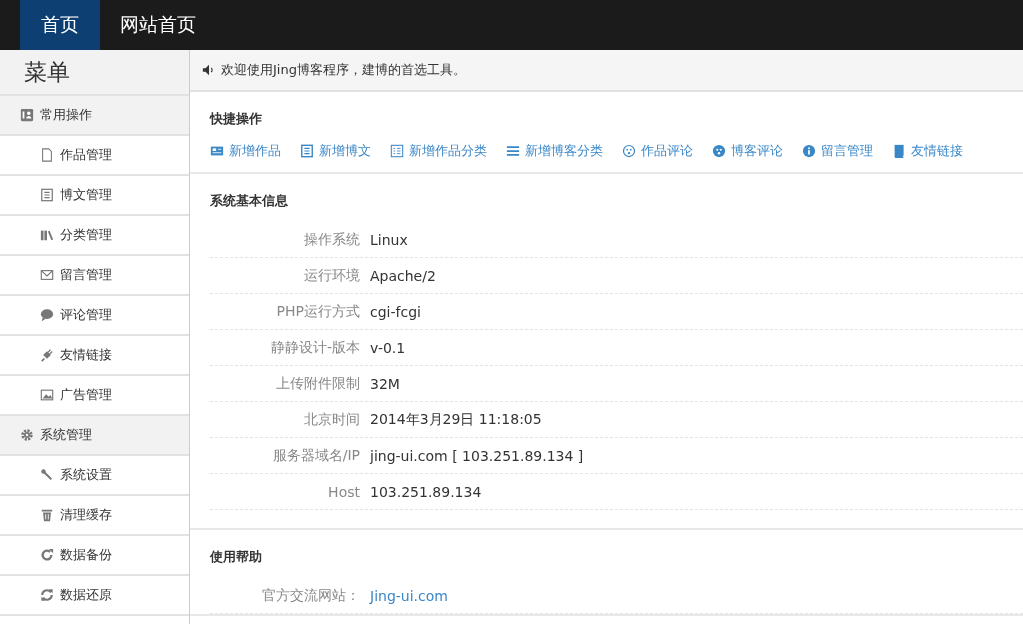 The image size is (1023, 624). What do you see at coordinates (837, 151) in the screenshot?
I see `quick-action-link: 留言管理` at bounding box center [837, 151].